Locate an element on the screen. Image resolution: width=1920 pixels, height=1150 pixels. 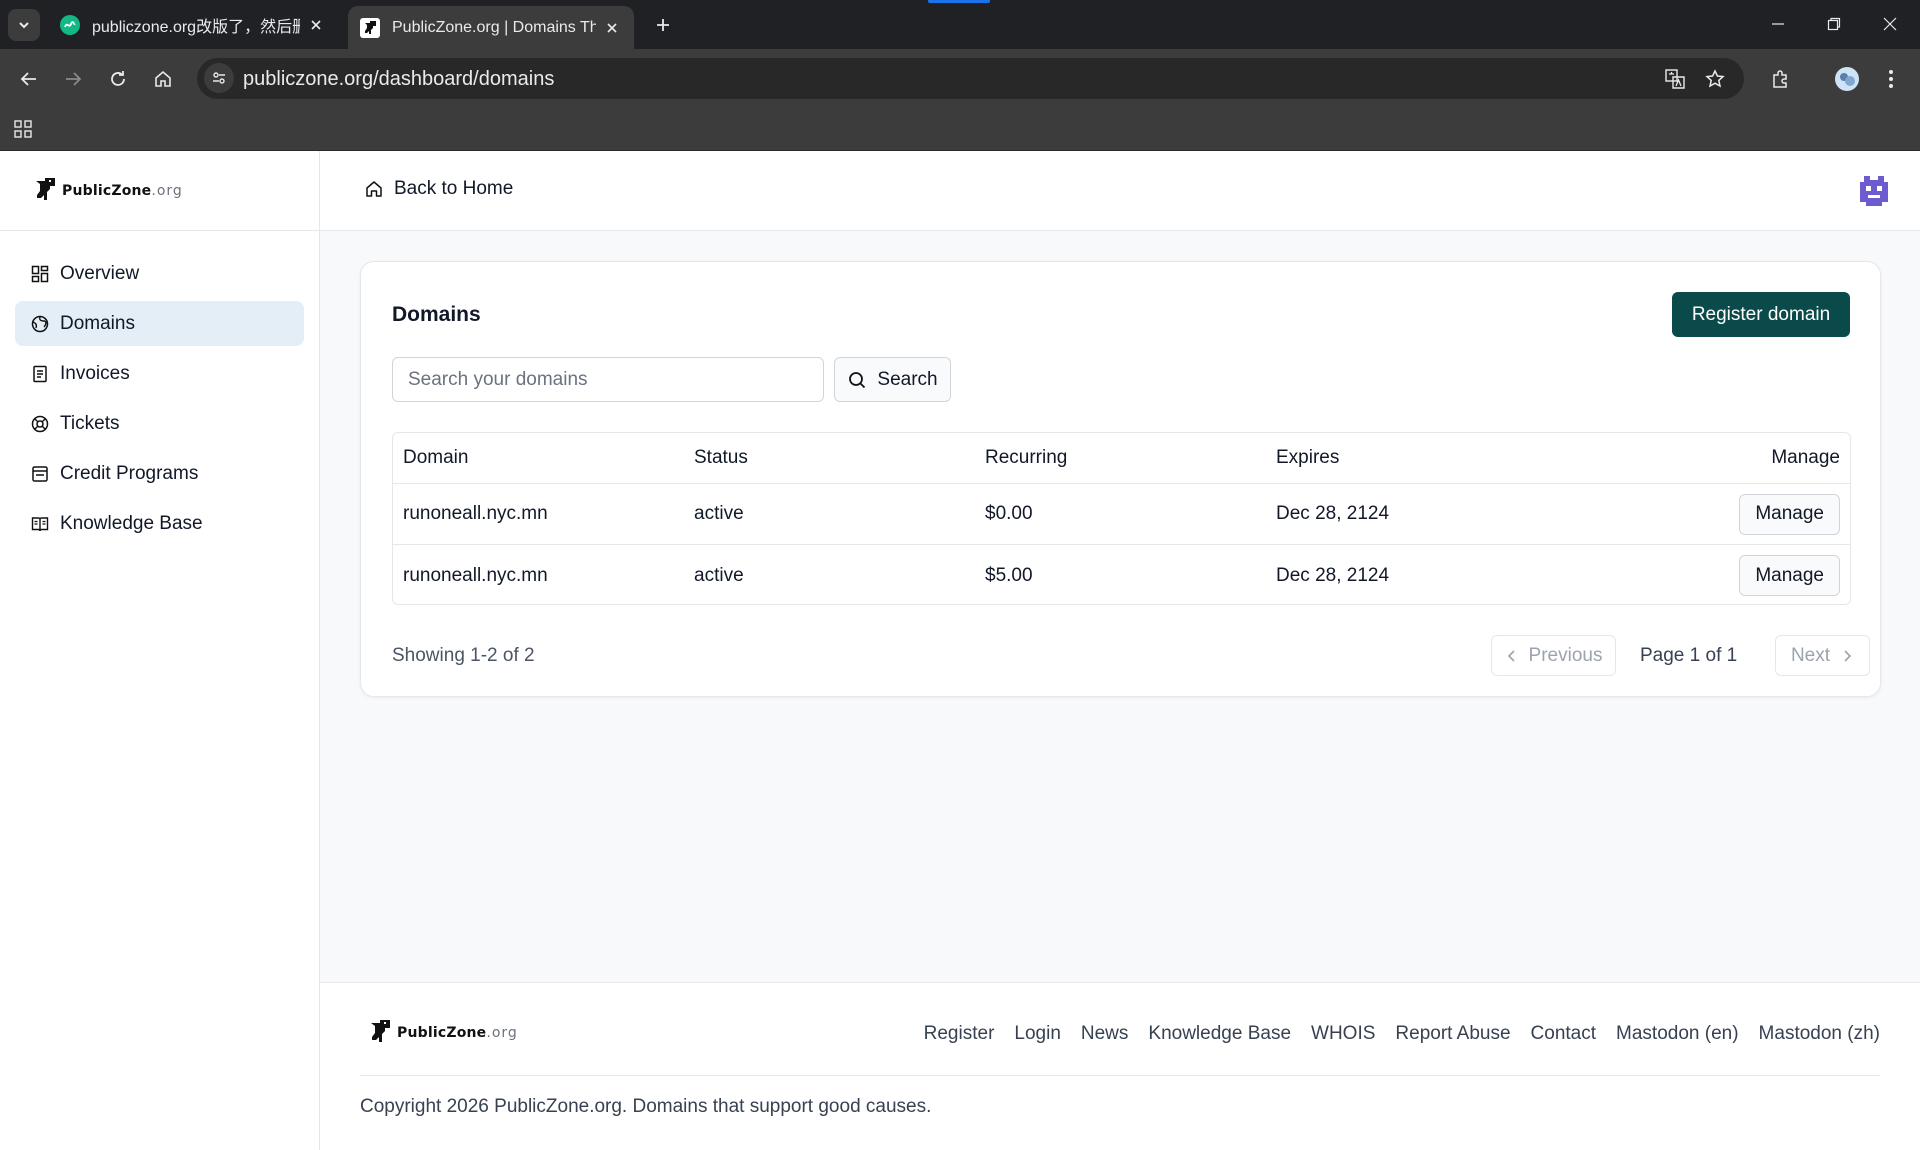
puzzle-icon is located at coordinates (1780, 79).